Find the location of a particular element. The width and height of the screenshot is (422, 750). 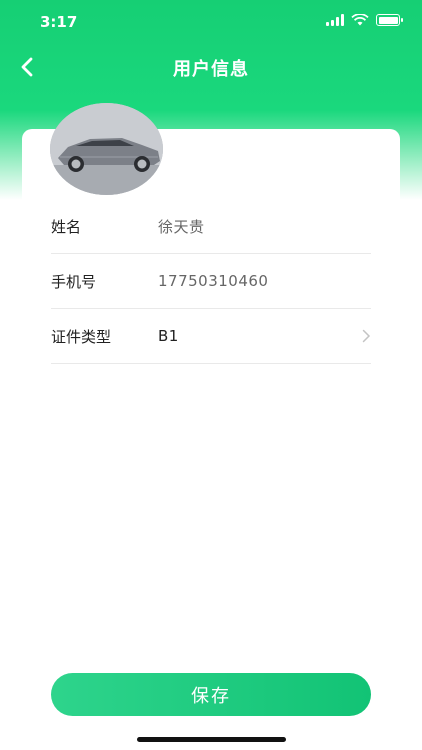

chevron-right-icon is located at coordinates (366, 336).